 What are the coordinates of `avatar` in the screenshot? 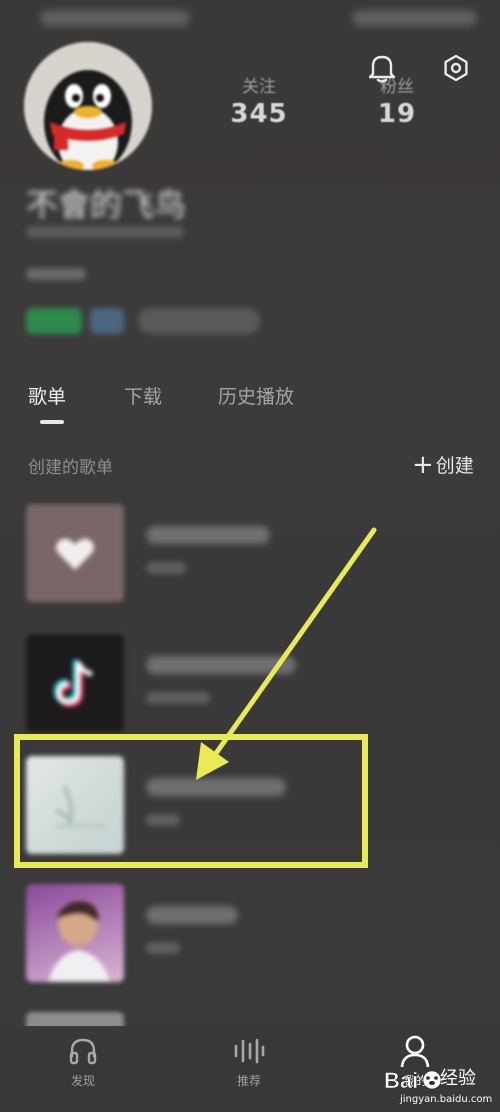 It's located at (88, 106).